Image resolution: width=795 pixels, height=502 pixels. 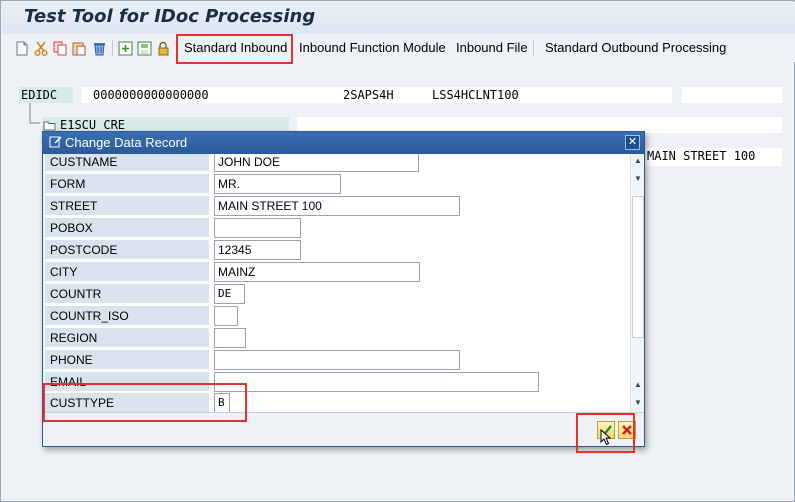 I want to click on countr-iso-field, so click(x=226, y=316).